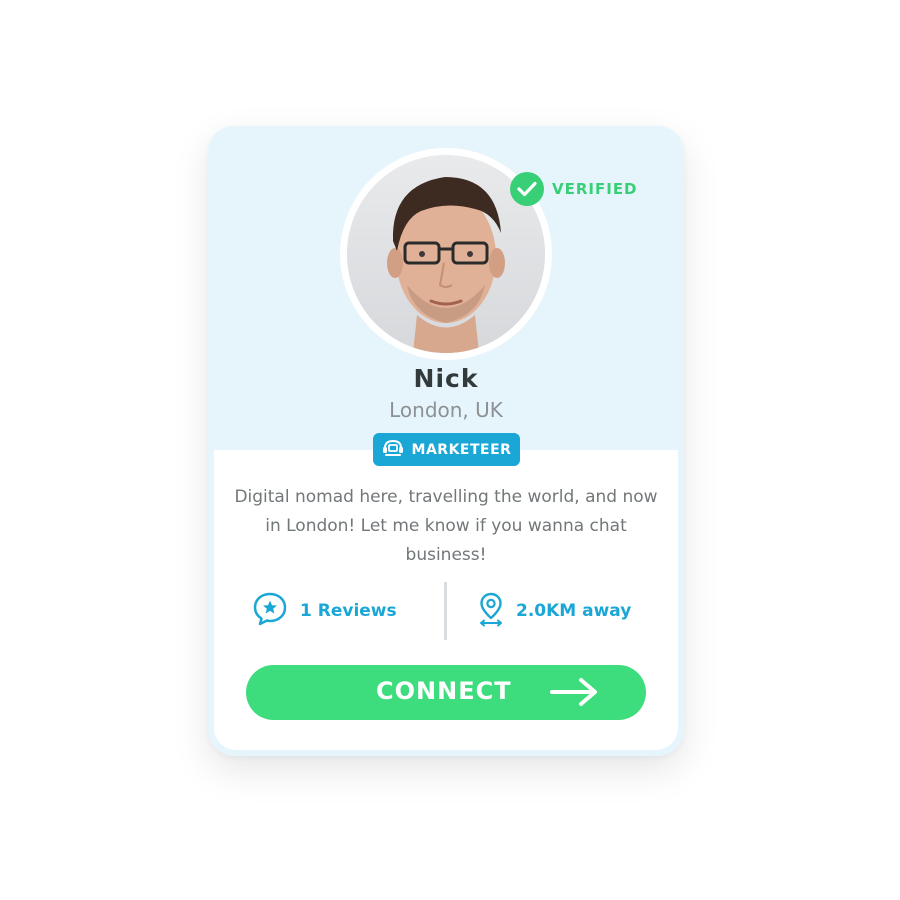  I want to click on reviews-stat: 1 Reviews, so click(324, 611).